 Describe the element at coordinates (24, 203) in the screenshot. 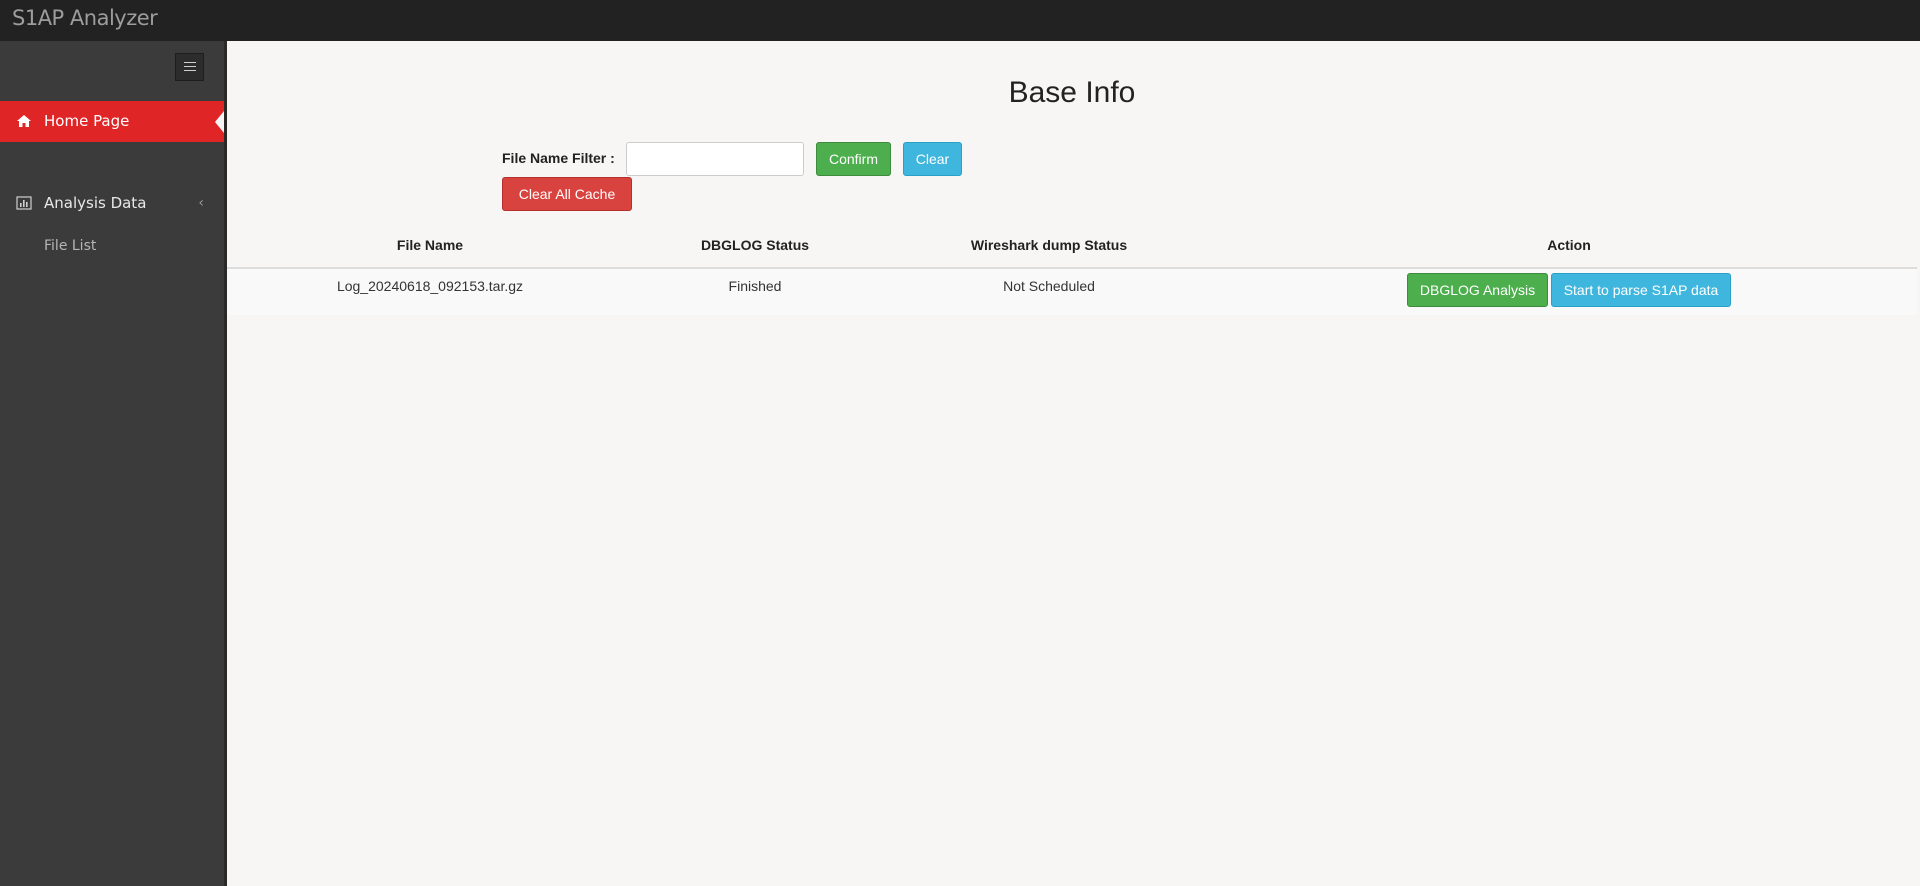

I see `bar-chart-icon` at that location.